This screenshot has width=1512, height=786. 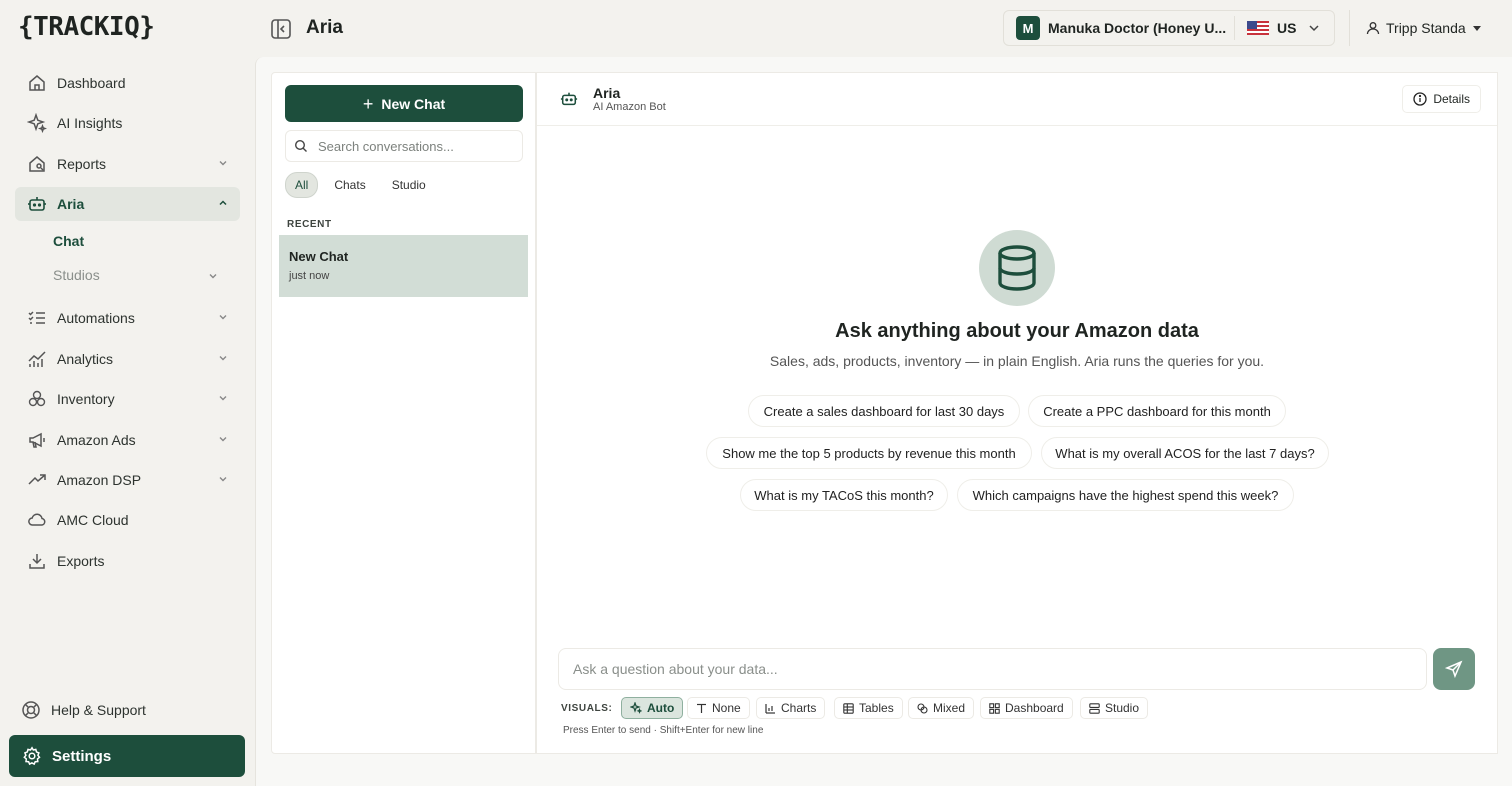 I want to click on visual-dashboard-button: Dashboard, so click(x=1026, y=708).